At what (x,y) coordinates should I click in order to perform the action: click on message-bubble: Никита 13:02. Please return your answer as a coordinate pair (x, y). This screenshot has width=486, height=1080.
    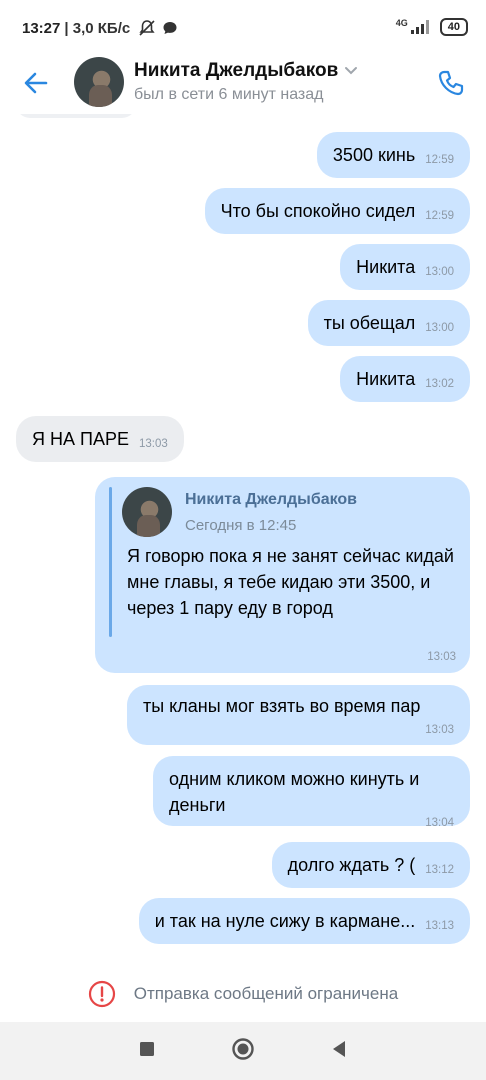
    Looking at the image, I should click on (405, 379).